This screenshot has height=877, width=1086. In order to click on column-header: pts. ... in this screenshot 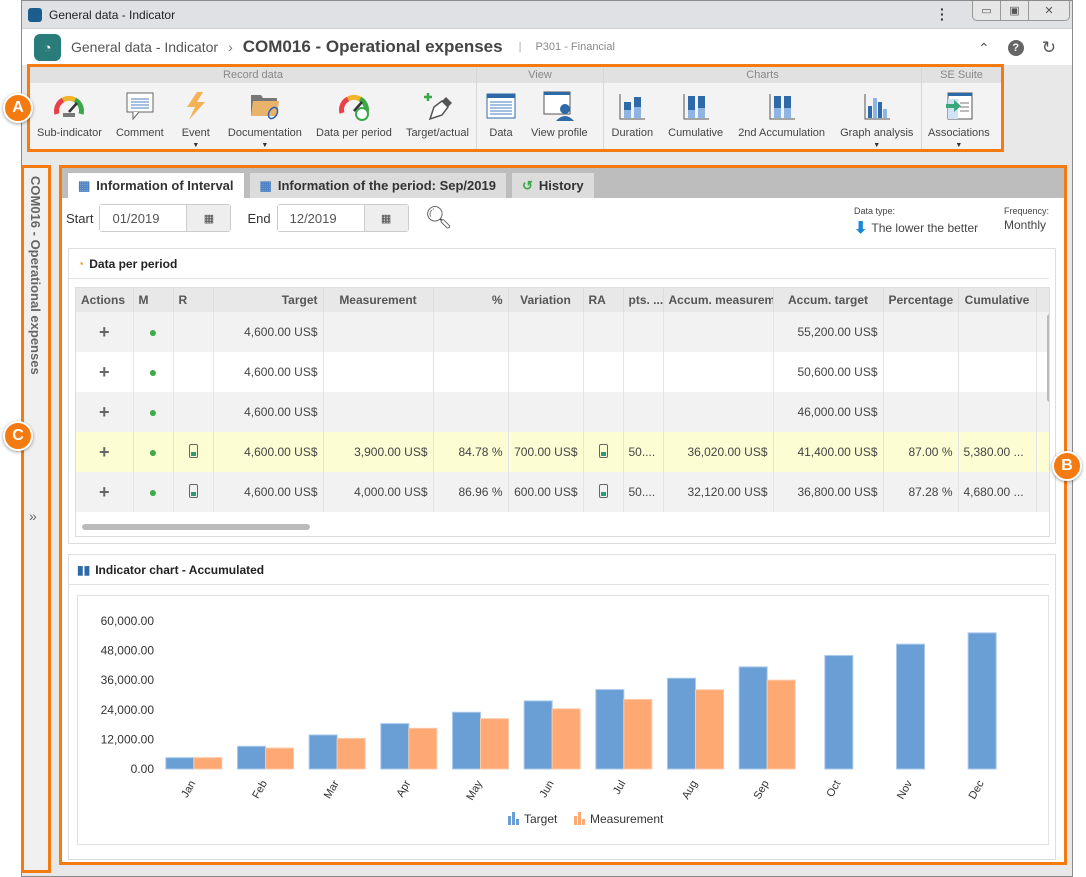, I will do `click(643, 300)`.